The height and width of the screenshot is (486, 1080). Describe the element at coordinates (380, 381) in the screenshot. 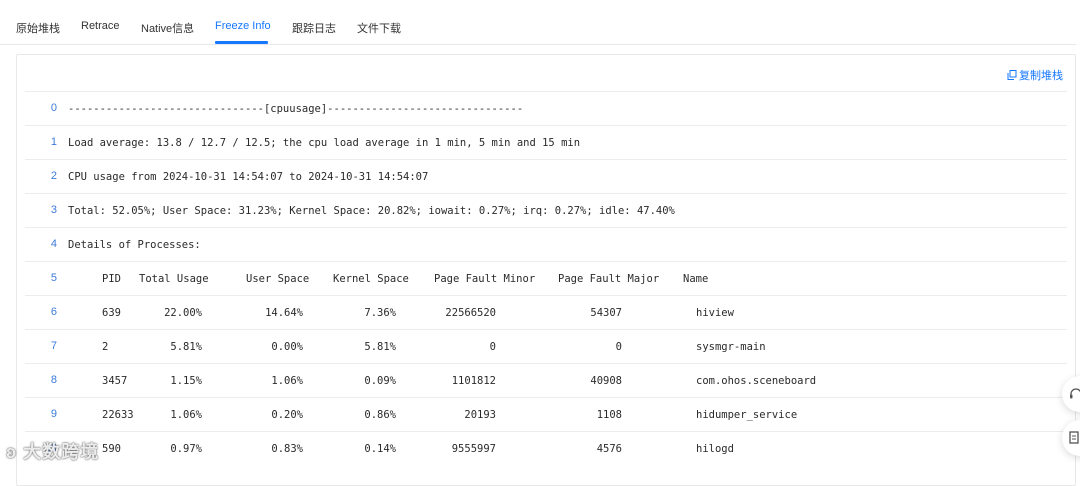

I see `cell-kernel-space: 0.09%` at that location.